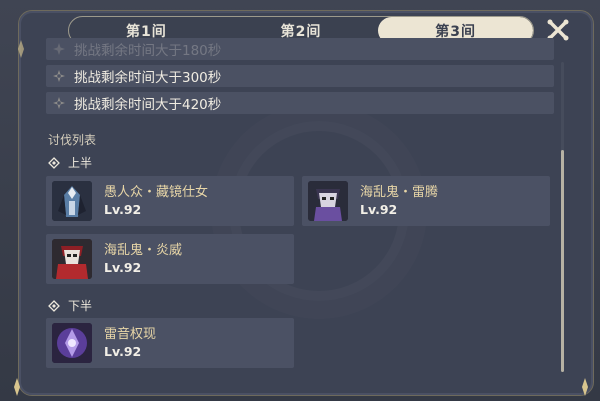 Image resolution: width=600 pixels, height=401 pixels. I want to click on enemy-portrait-mirror-maiden, so click(72, 201).